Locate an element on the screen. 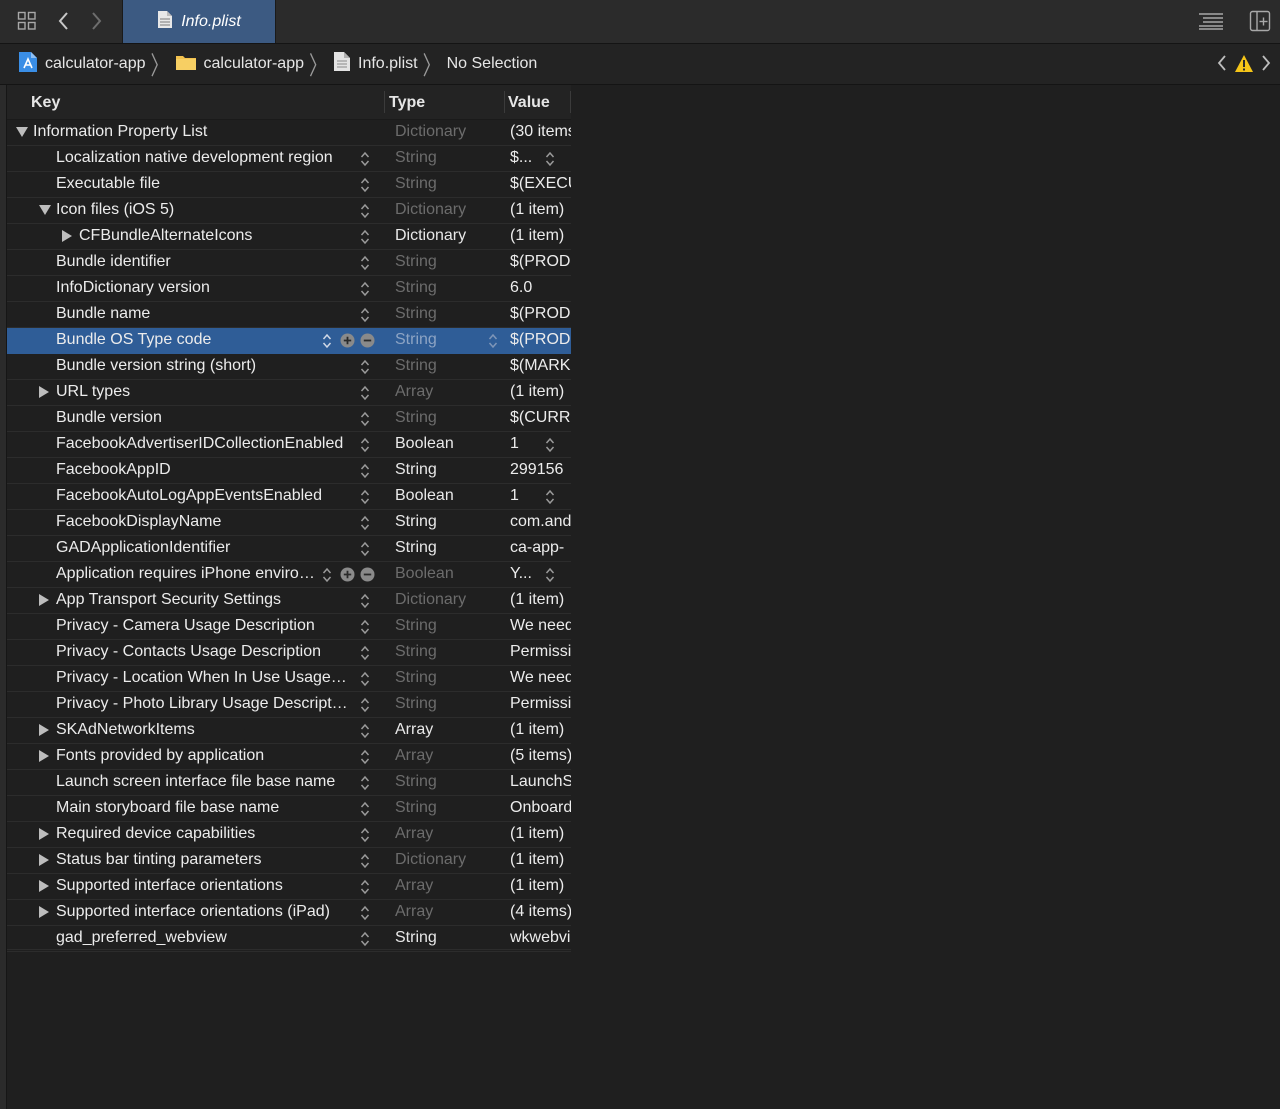 The width and height of the screenshot is (1280, 1109). row-value: 6.0 is located at coordinates (540, 288).